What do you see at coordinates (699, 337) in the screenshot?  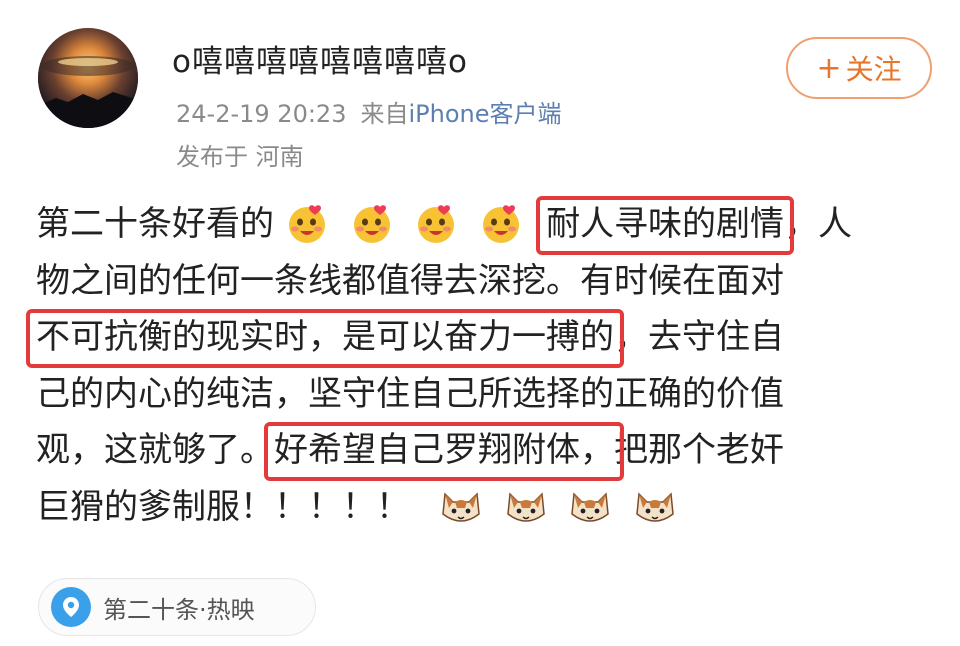 I see `content-text: ，去守住自` at bounding box center [699, 337].